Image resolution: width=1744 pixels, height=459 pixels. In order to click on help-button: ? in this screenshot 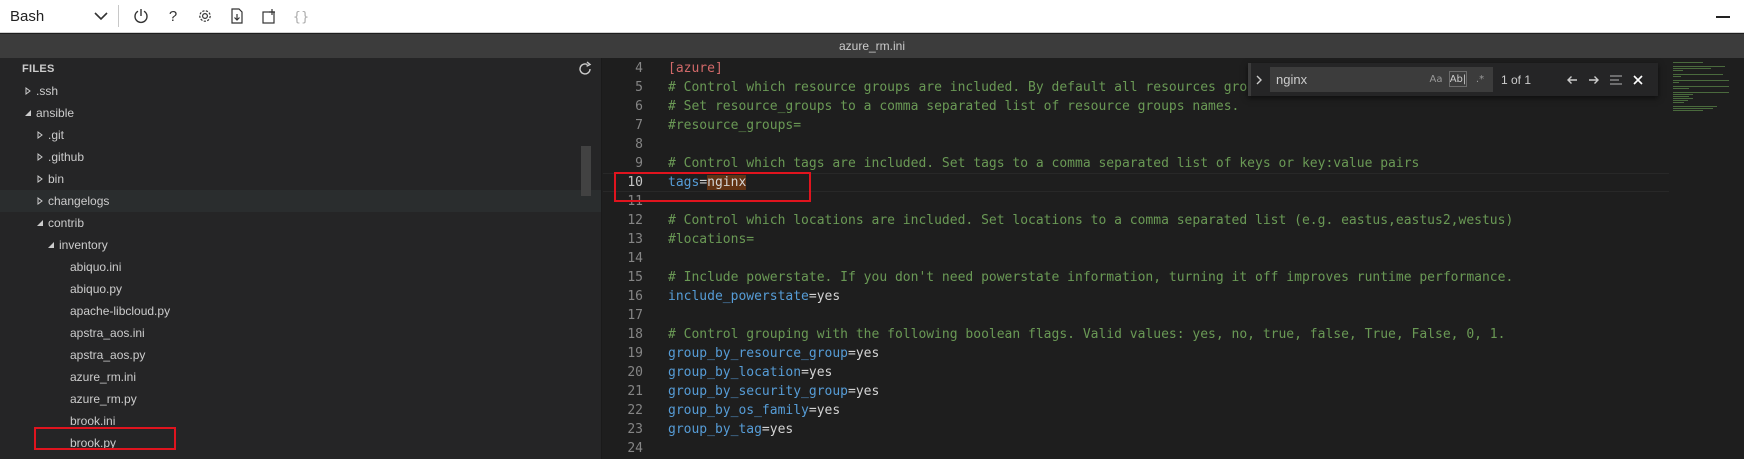, I will do `click(173, 16)`.